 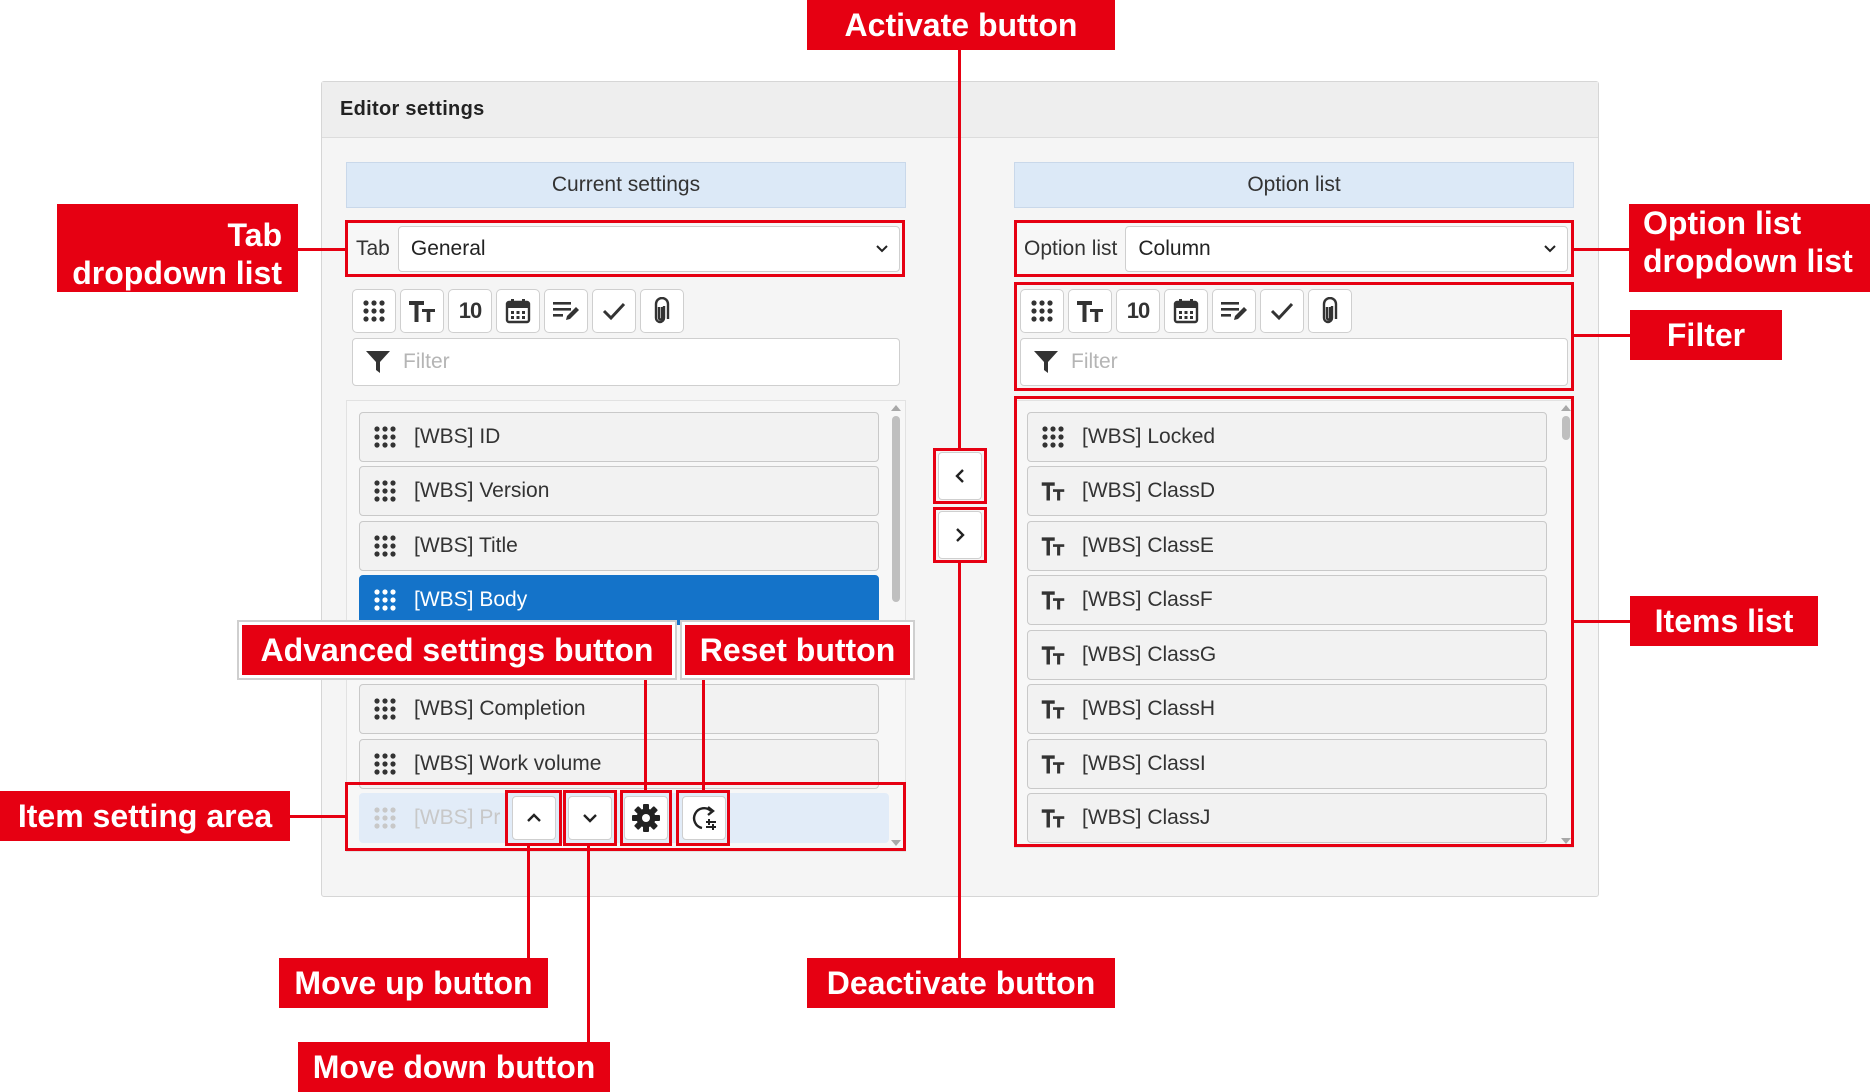 I want to click on reset-connector, so click(x=703, y=731).